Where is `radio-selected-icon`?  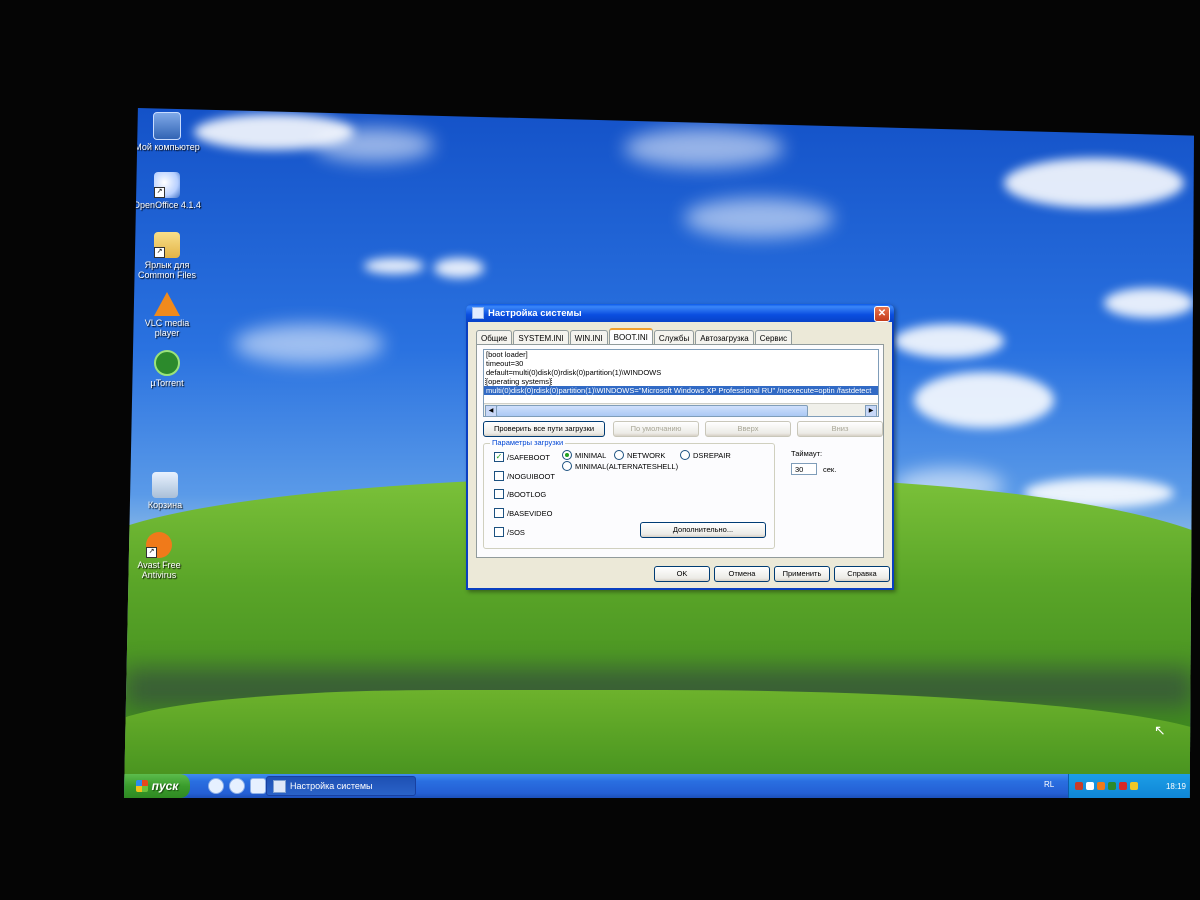 radio-selected-icon is located at coordinates (567, 455).